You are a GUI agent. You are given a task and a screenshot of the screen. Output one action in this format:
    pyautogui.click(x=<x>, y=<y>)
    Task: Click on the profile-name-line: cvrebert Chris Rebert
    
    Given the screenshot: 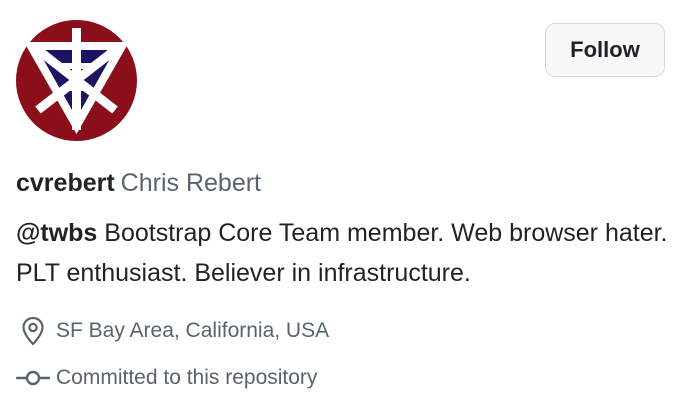 What is the action you would take?
    pyautogui.click(x=138, y=183)
    